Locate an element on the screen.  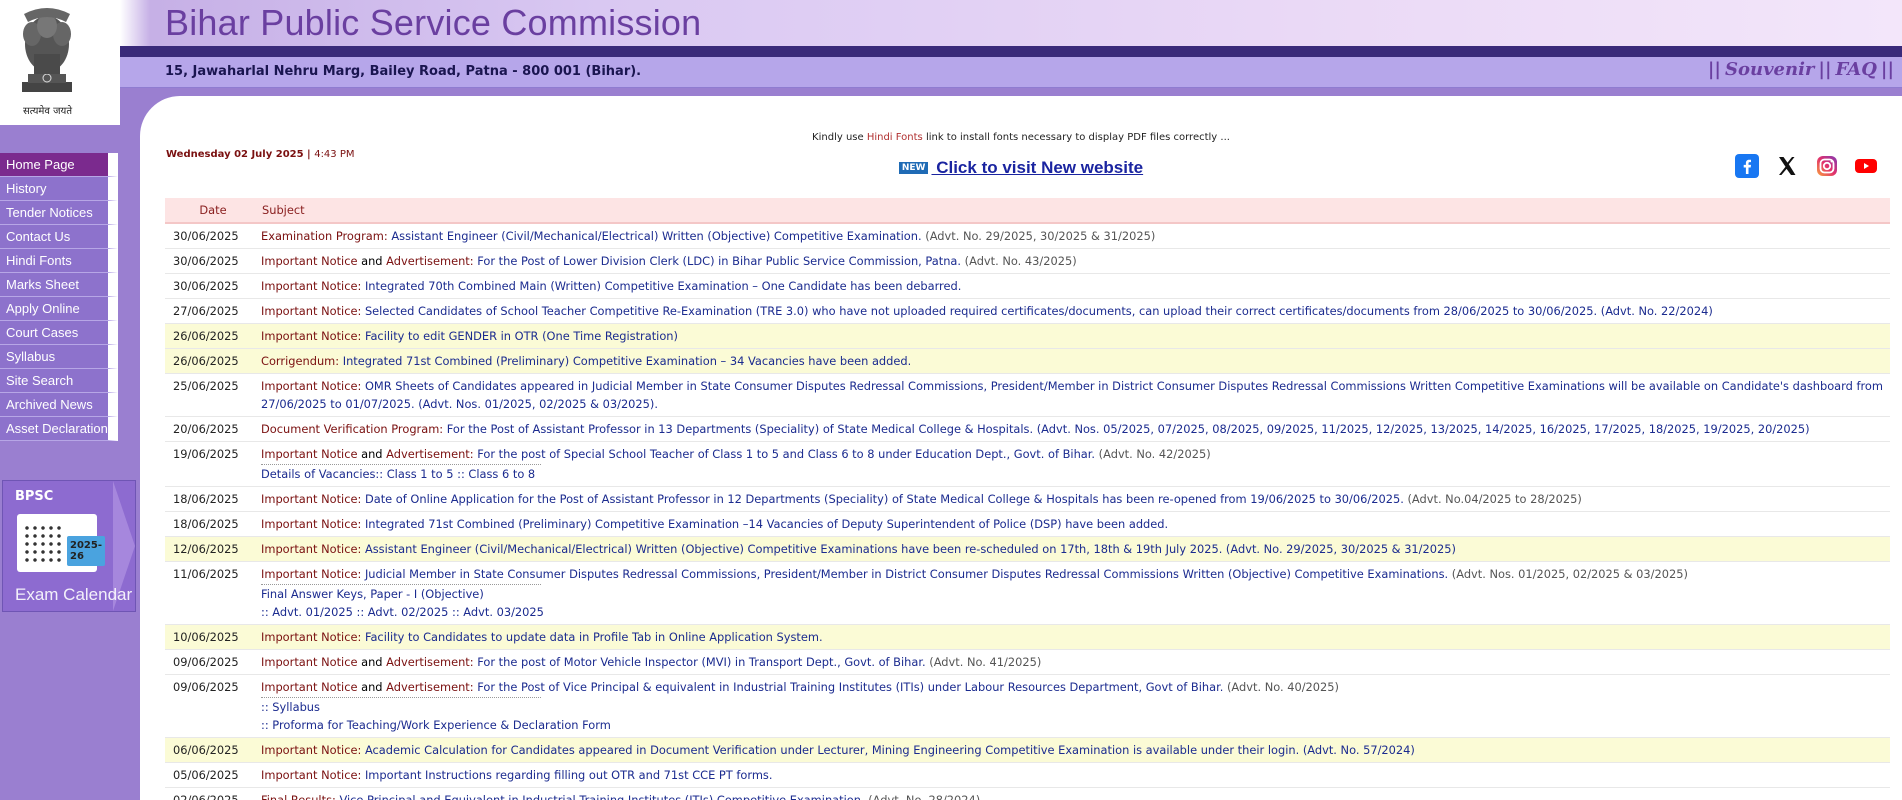
nav-archived-news: Archived News is located at coordinates (59, 405).